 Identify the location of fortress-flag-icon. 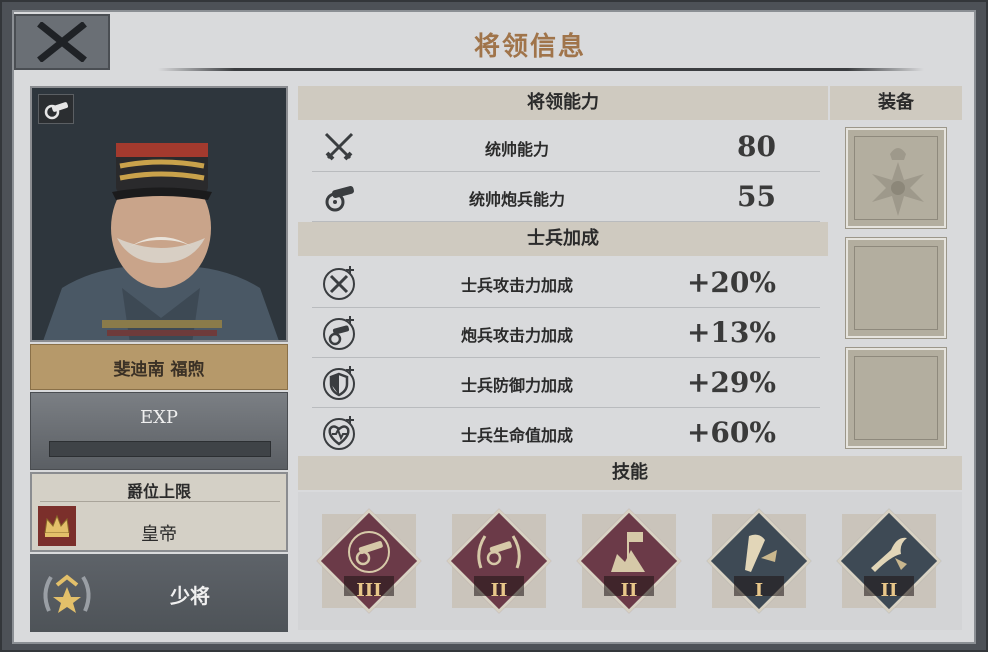
(628, 552).